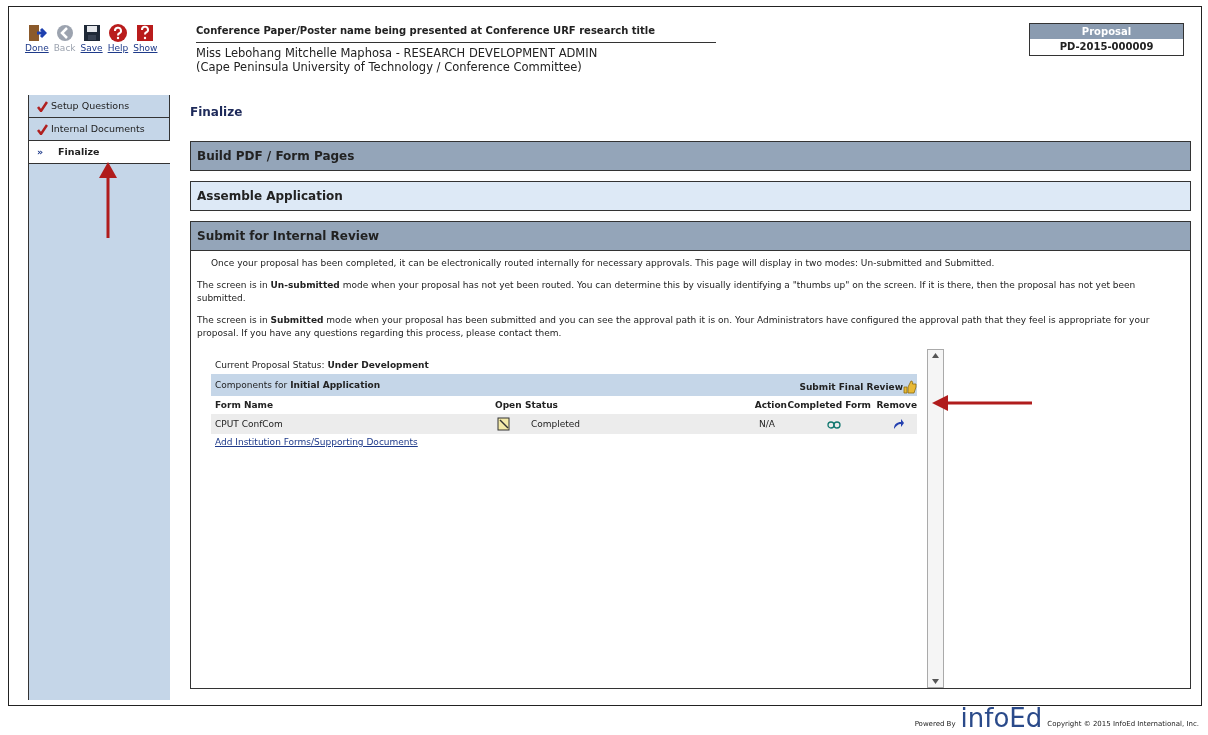 The image size is (1208, 735). Describe the element at coordinates (603, 263) in the screenshot. I see `help-paragraph: Once your proposal has been completed, it can be electronically routed internally for necessary approvals. This page will display in two modes: Un-submitted and Submitted.` at that location.